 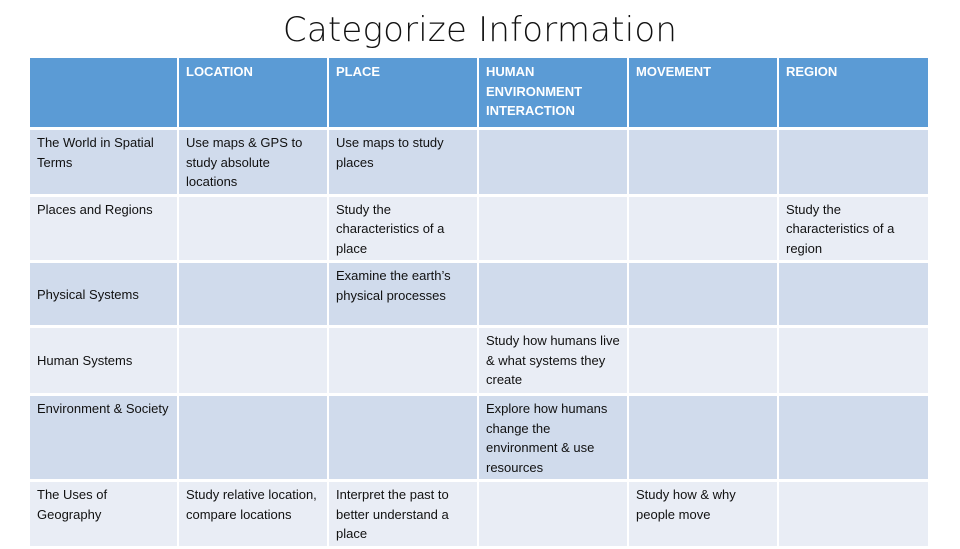 What do you see at coordinates (704, 94) in the screenshot?
I see `header-movement: MOVEMENT` at bounding box center [704, 94].